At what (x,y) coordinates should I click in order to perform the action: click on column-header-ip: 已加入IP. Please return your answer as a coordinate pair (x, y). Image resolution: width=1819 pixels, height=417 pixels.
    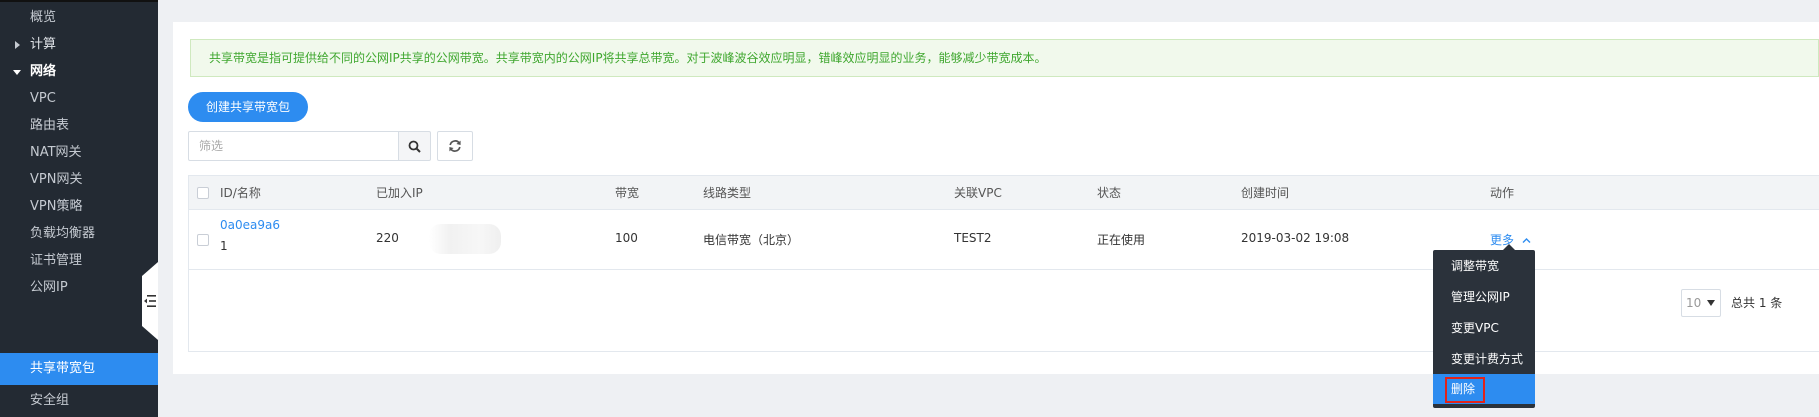
    Looking at the image, I should click on (399, 193).